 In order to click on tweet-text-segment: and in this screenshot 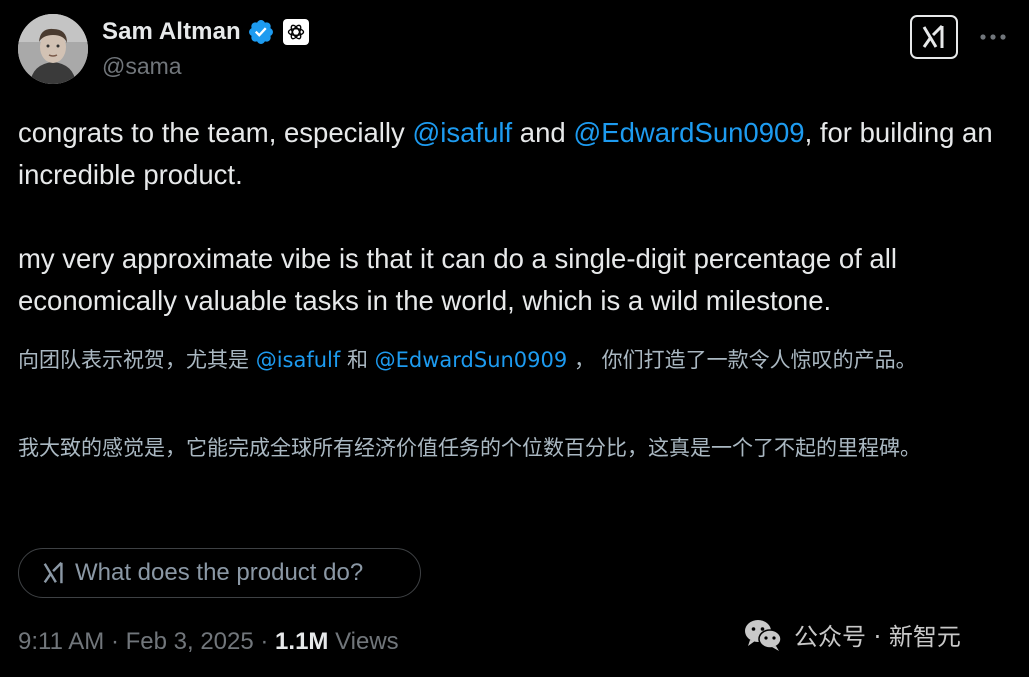, I will do `click(543, 132)`.